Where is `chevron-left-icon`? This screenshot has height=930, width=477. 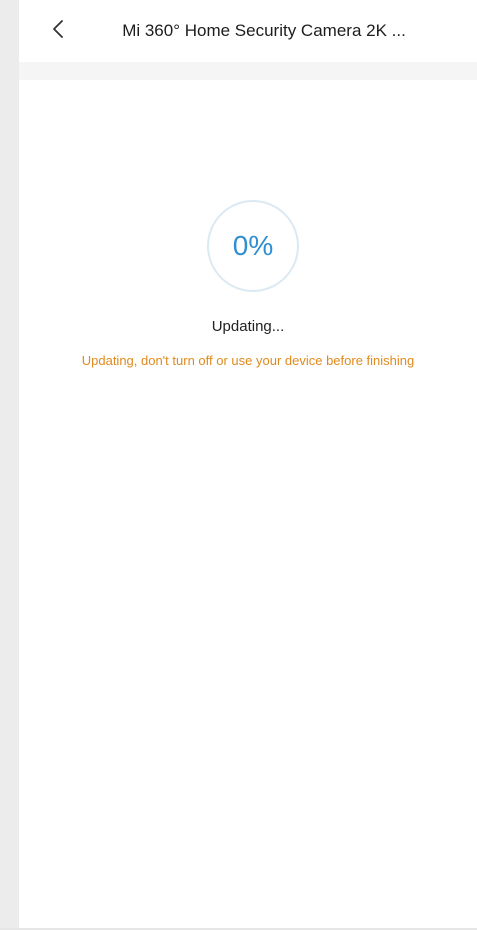
chevron-left-icon is located at coordinates (58, 31).